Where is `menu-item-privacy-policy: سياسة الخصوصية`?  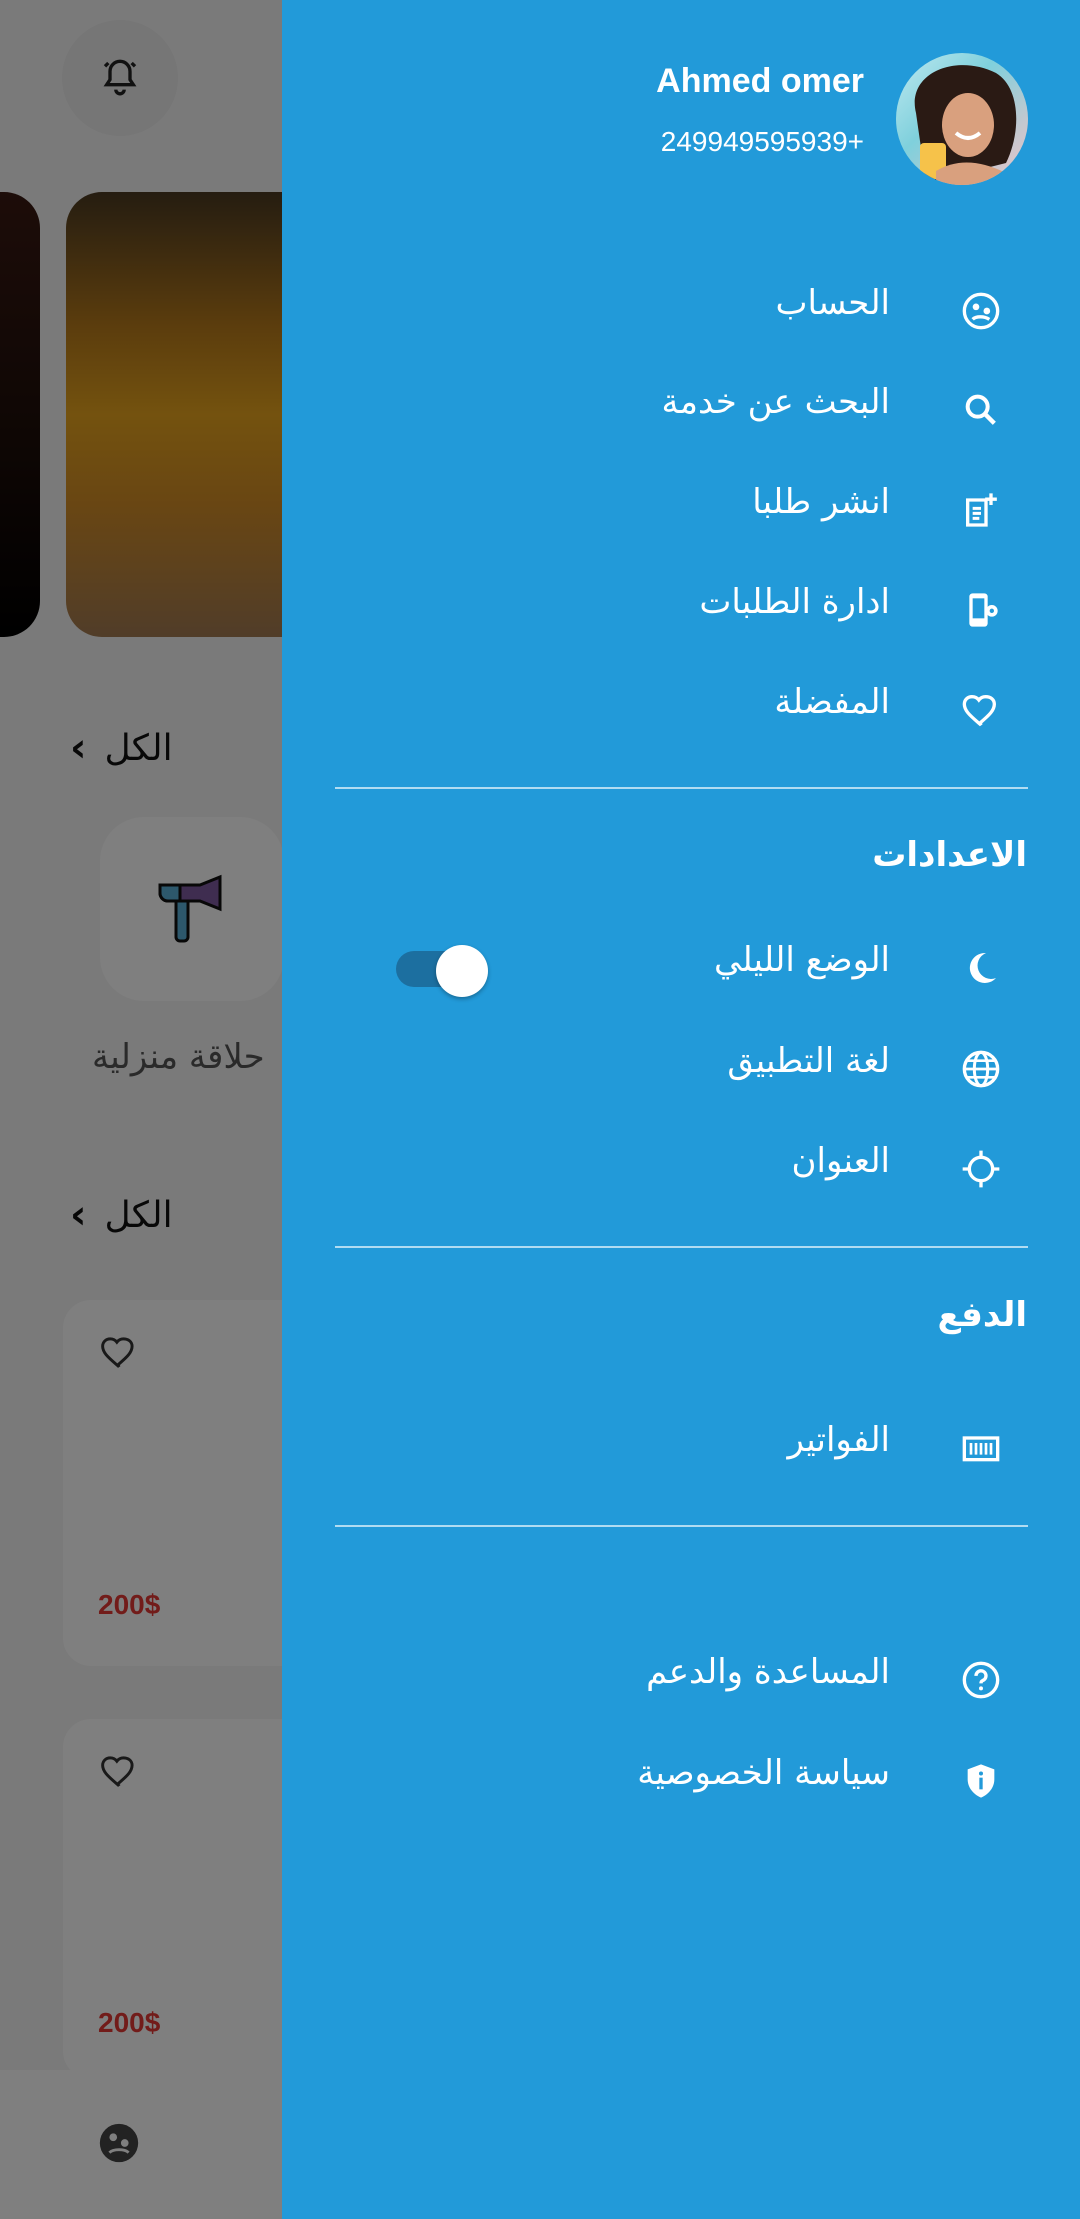 menu-item-privacy-policy: سياسة الخصوصية is located at coordinates (681, 1780).